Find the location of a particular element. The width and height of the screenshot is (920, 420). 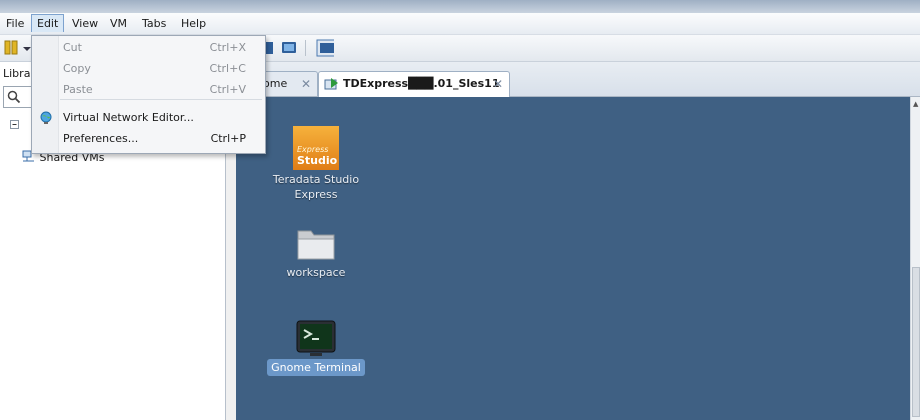

full-screen-icon is located at coordinates (289, 48).